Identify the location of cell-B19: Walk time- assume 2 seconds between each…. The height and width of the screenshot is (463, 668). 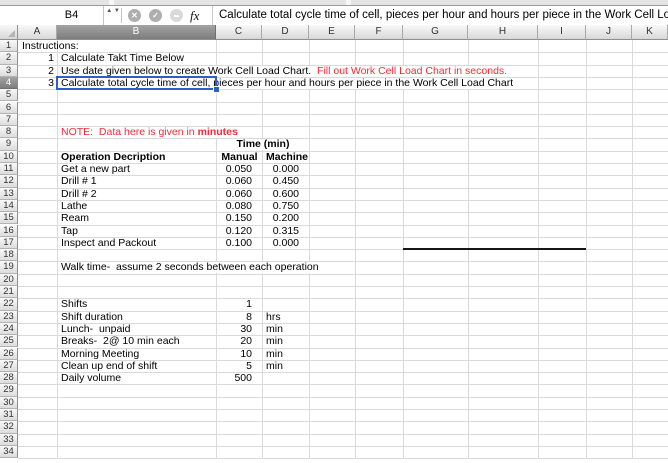
(190, 268).